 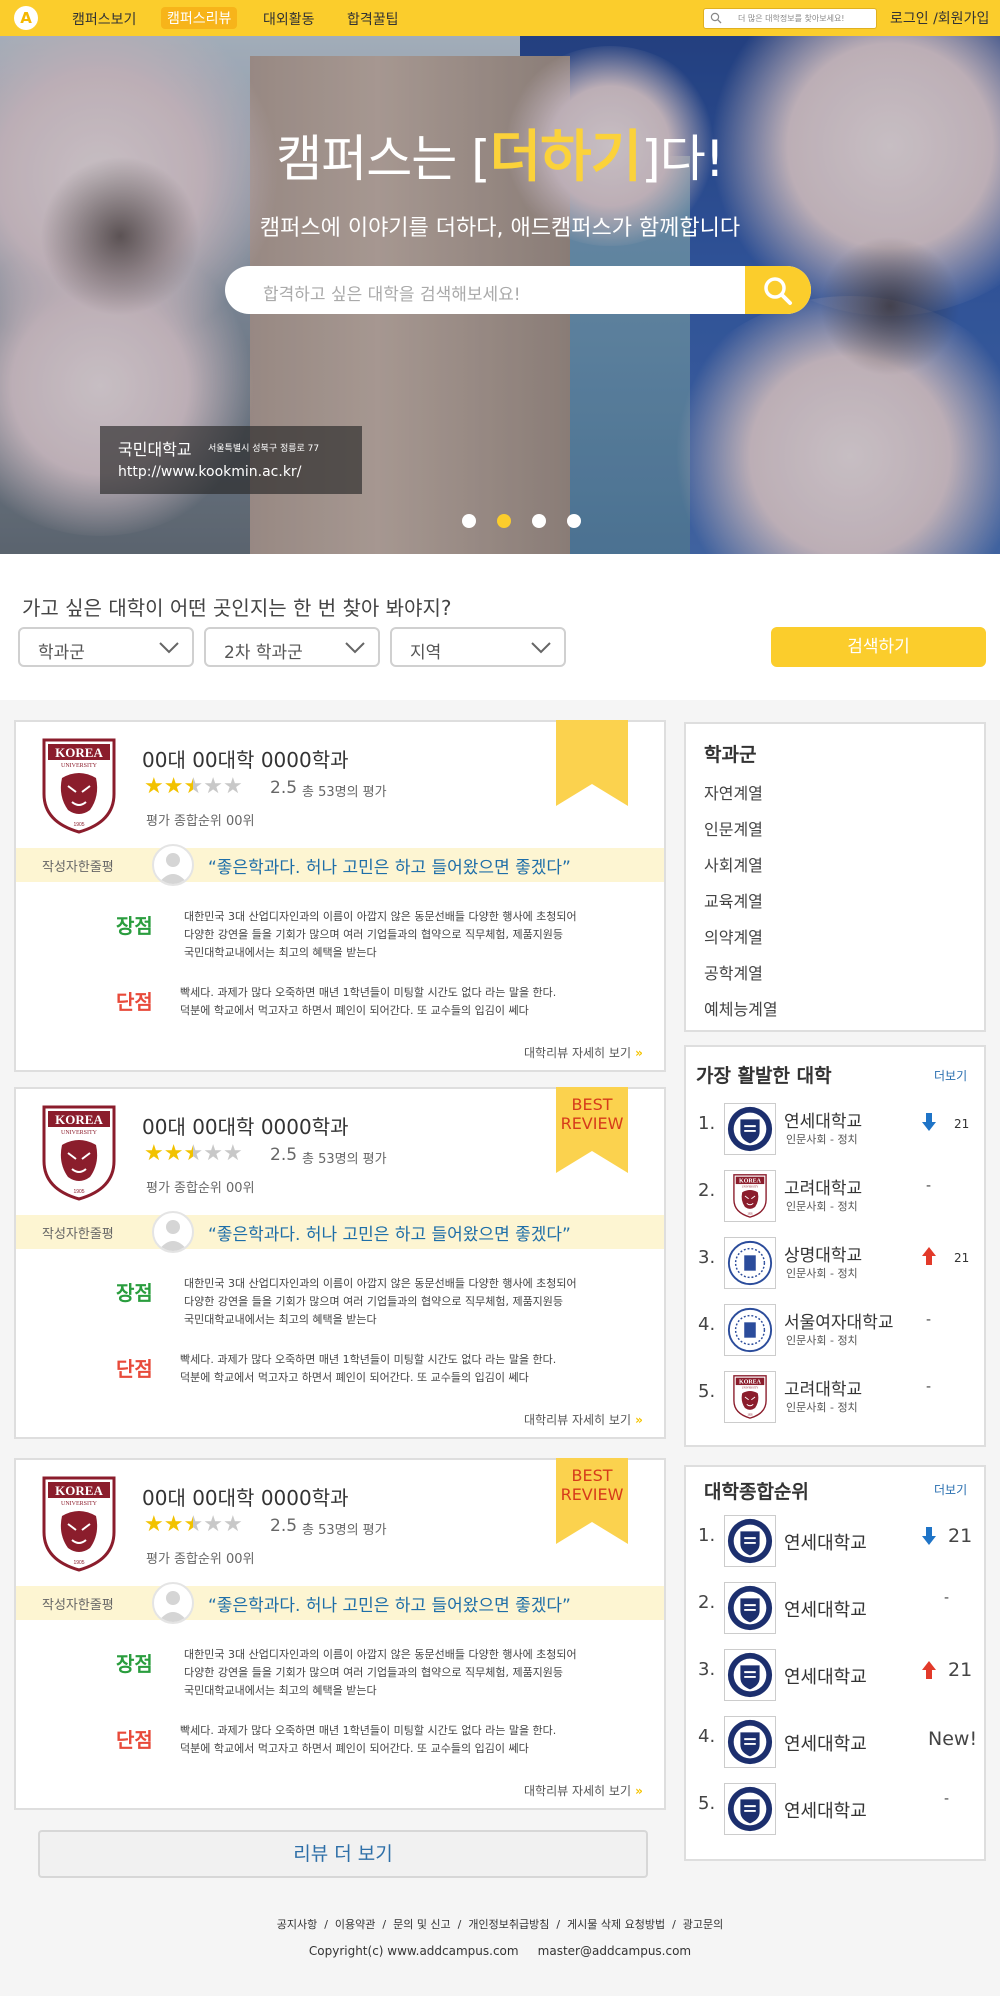 What do you see at coordinates (500, 228) in the screenshot?
I see `hero-subtitle: 캠퍼스에 이야기를 더하다, 애드캠퍼스가 함께합니다` at bounding box center [500, 228].